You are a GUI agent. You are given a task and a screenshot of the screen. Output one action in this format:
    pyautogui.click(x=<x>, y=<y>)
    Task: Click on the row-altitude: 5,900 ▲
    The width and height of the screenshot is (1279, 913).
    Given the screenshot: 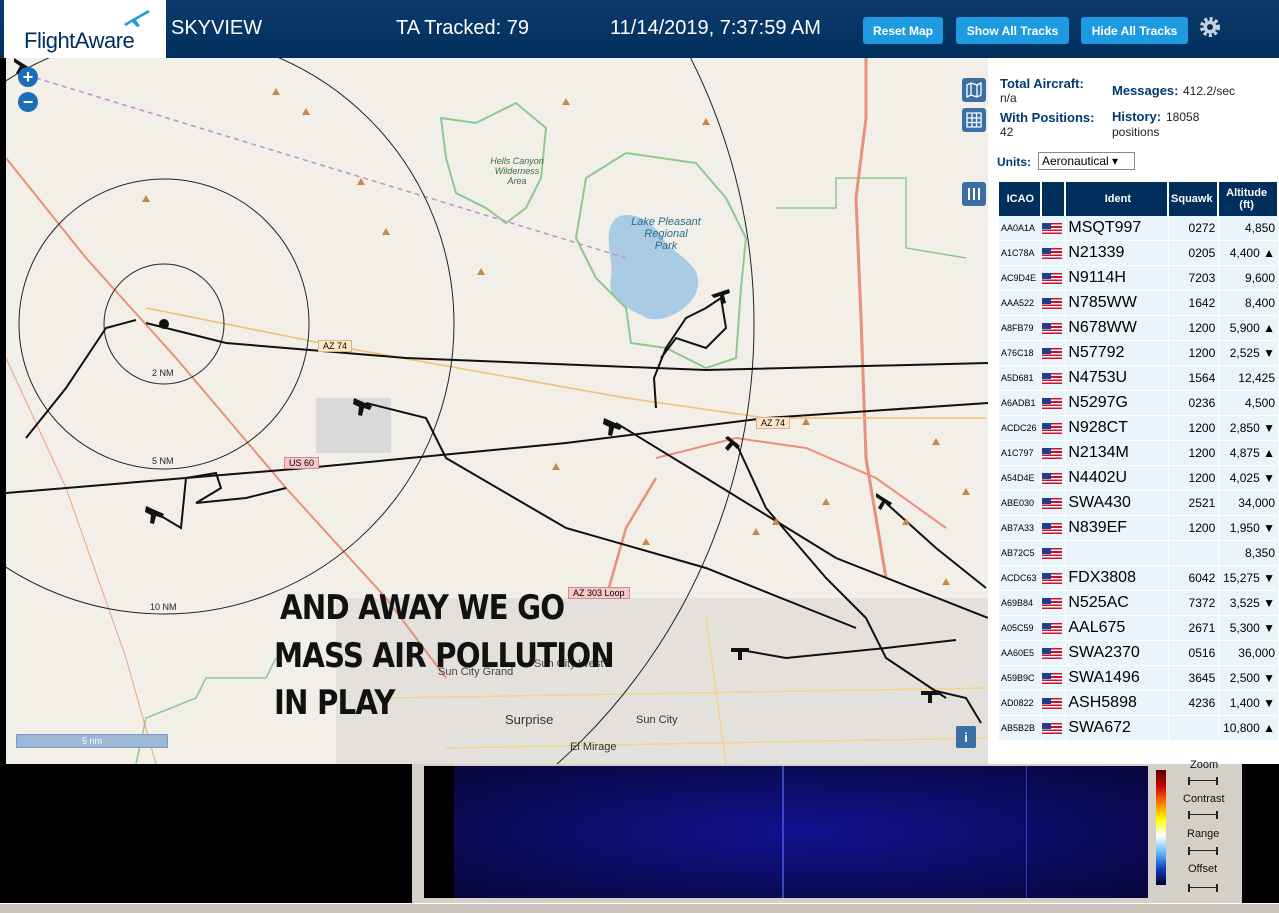 What is the action you would take?
    pyautogui.click(x=1248, y=328)
    